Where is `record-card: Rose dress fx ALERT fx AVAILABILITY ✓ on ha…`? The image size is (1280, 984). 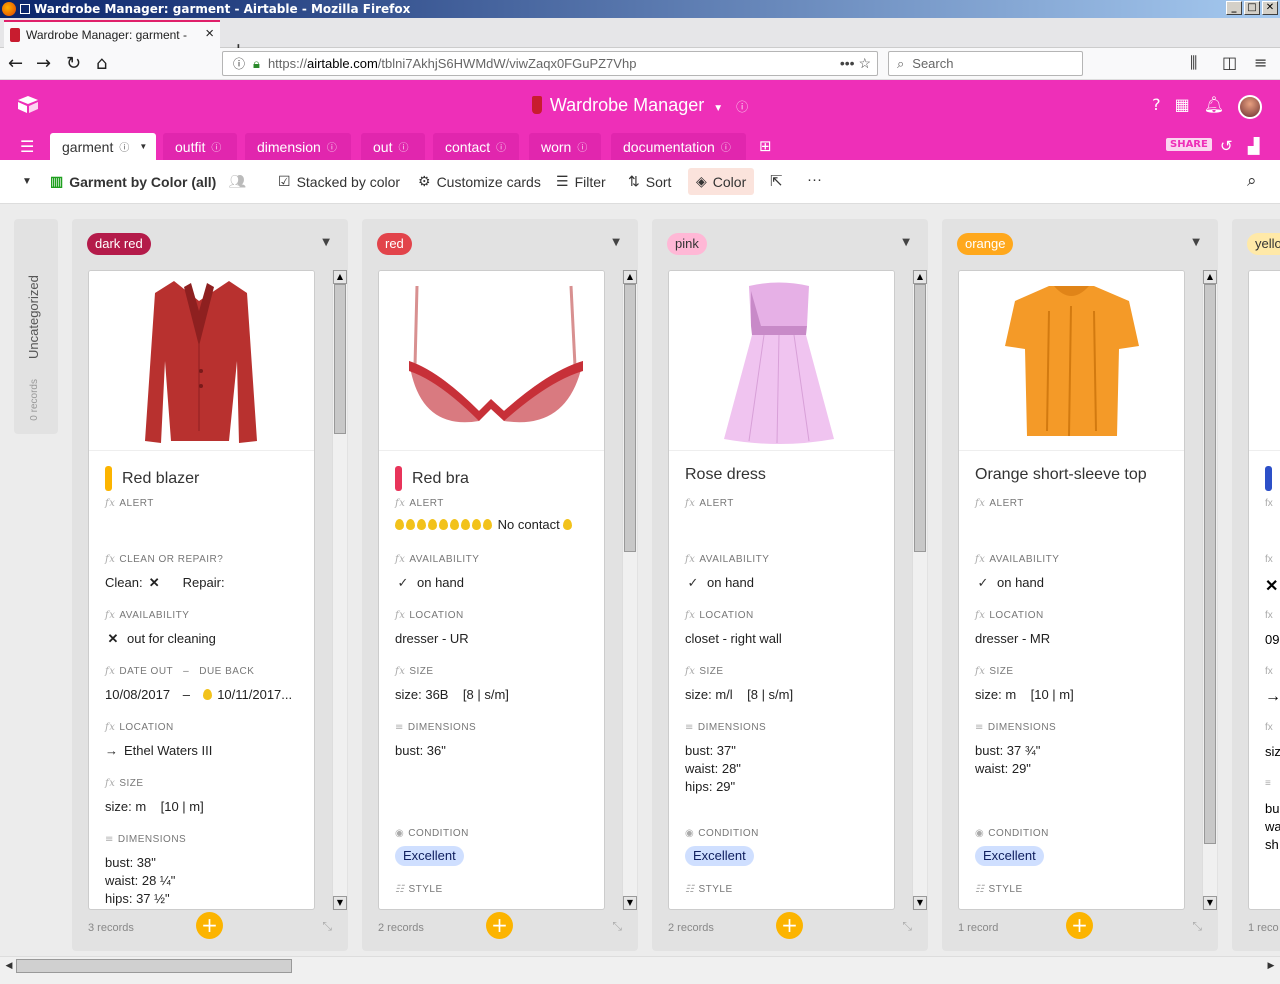 record-card: Rose dress fx ALERT fx AVAILABILITY ✓ on ha… is located at coordinates (781, 590).